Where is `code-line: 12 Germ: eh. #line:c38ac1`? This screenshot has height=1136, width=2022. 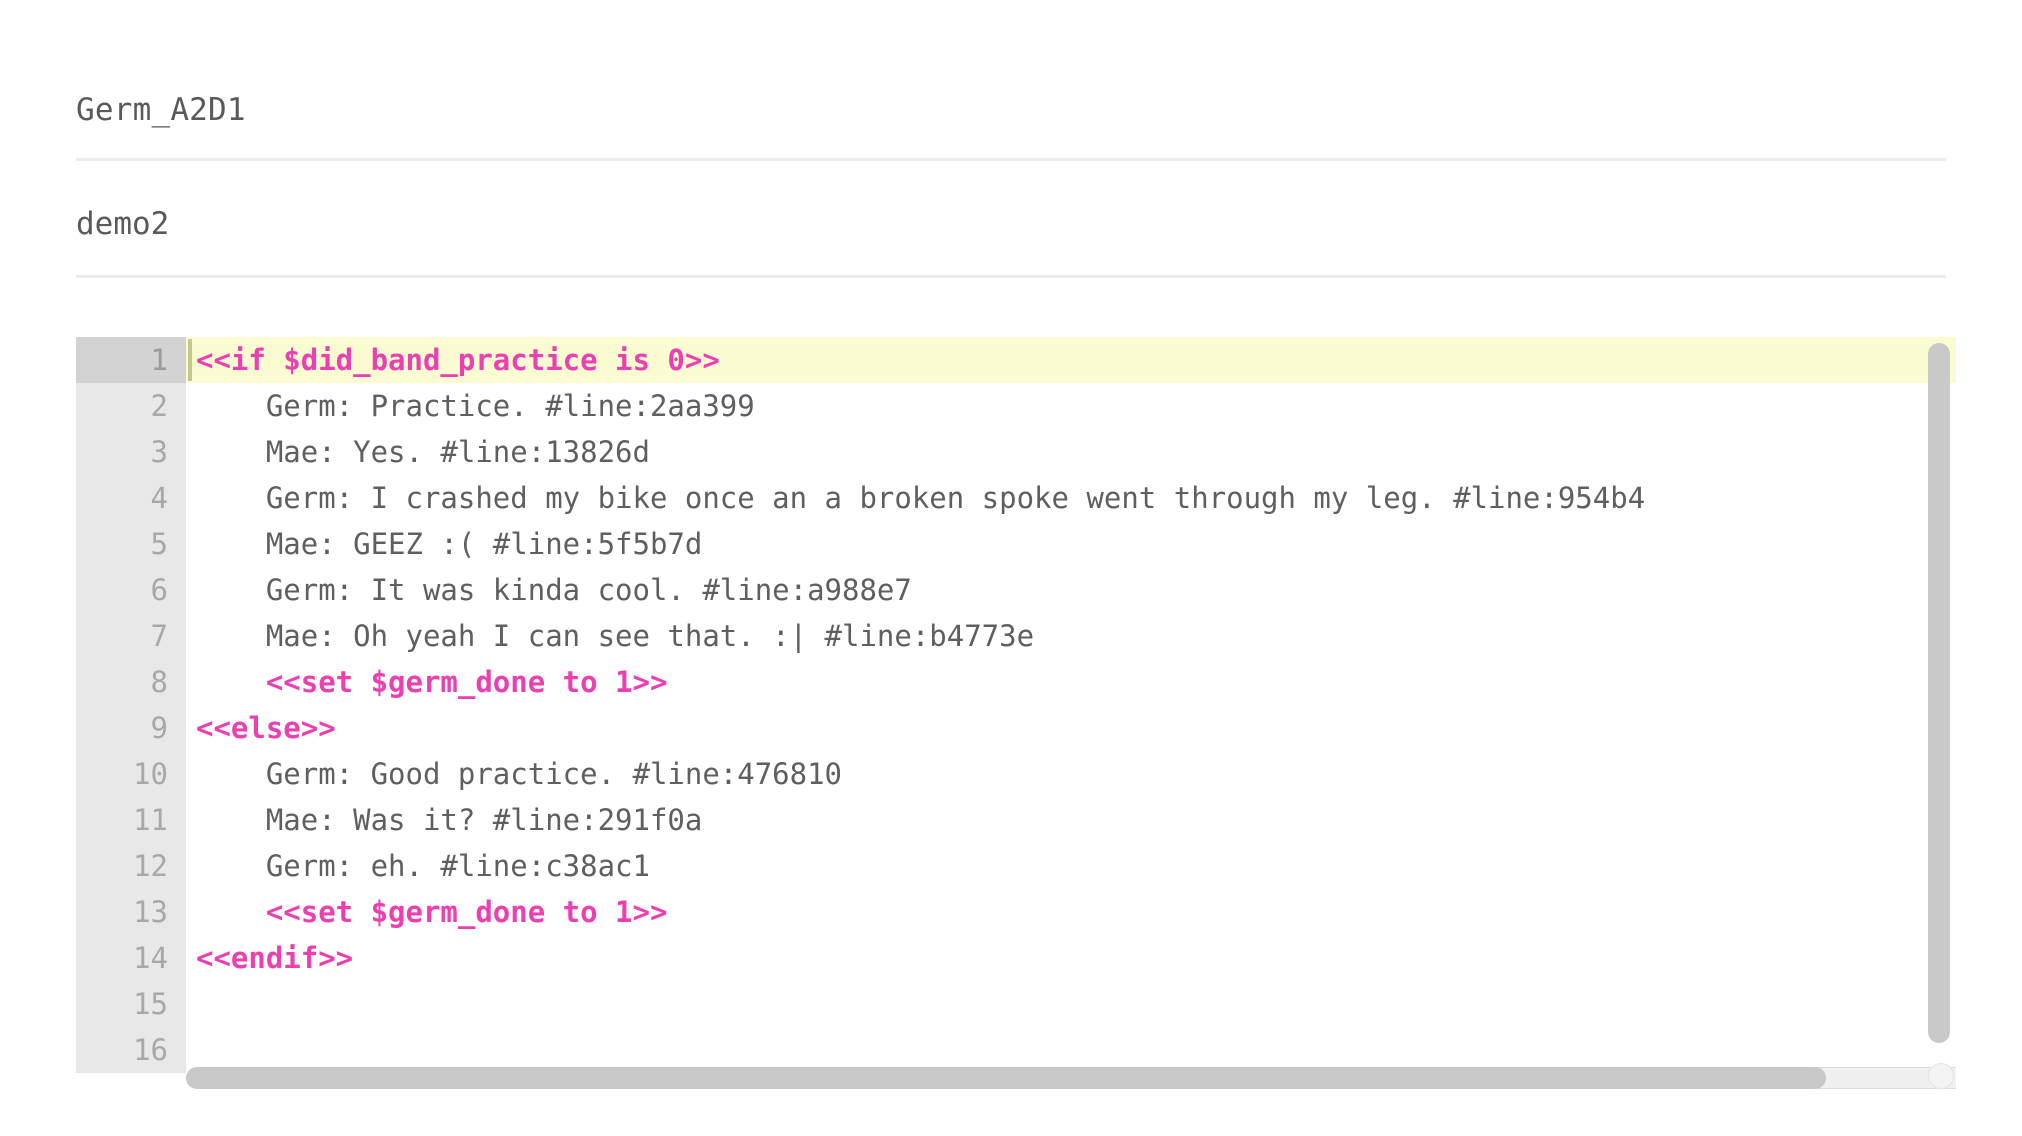 code-line: 12 Germ: eh. #line:c38ac1 is located at coordinates (1016, 866).